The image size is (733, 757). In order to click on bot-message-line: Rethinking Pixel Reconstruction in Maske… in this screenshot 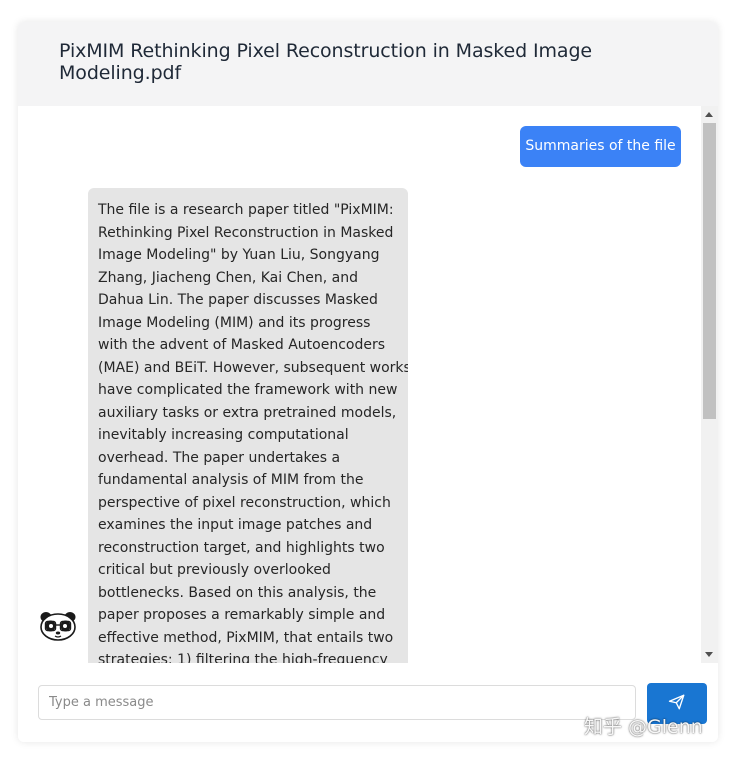, I will do `click(246, 232)`.